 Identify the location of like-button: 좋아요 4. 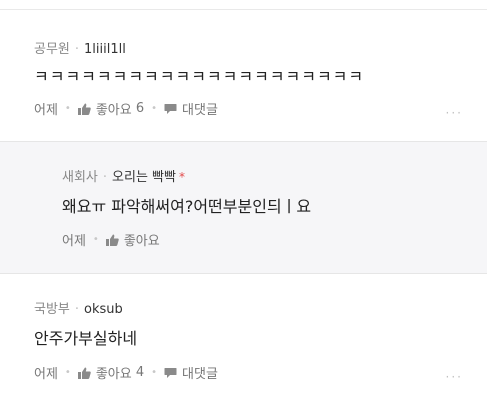
(111, 372).